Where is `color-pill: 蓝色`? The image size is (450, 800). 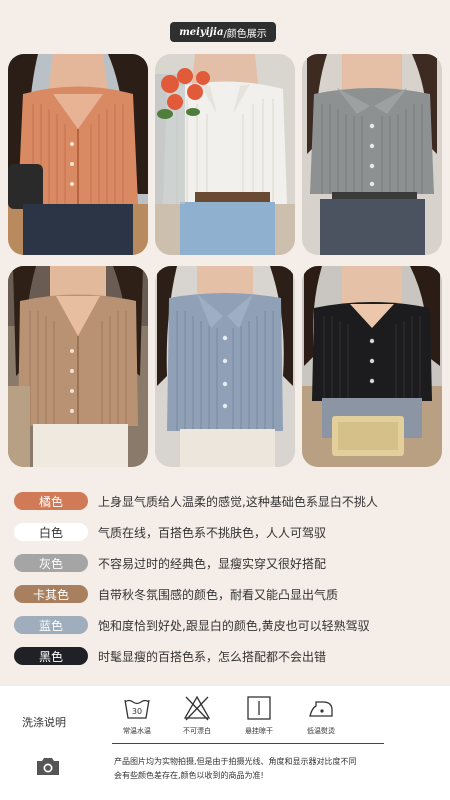
color-pill: 蓝色 is located at coordinates (51, 625).